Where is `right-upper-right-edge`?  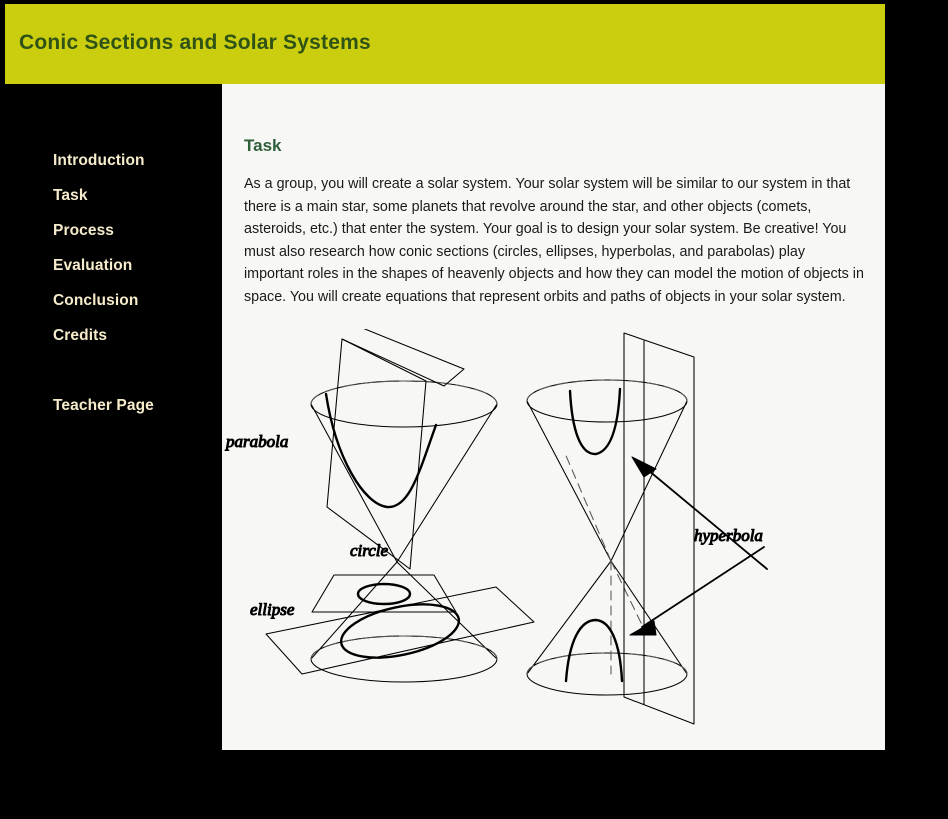
right-upper-right-edge is located at coordinates (649, 481).